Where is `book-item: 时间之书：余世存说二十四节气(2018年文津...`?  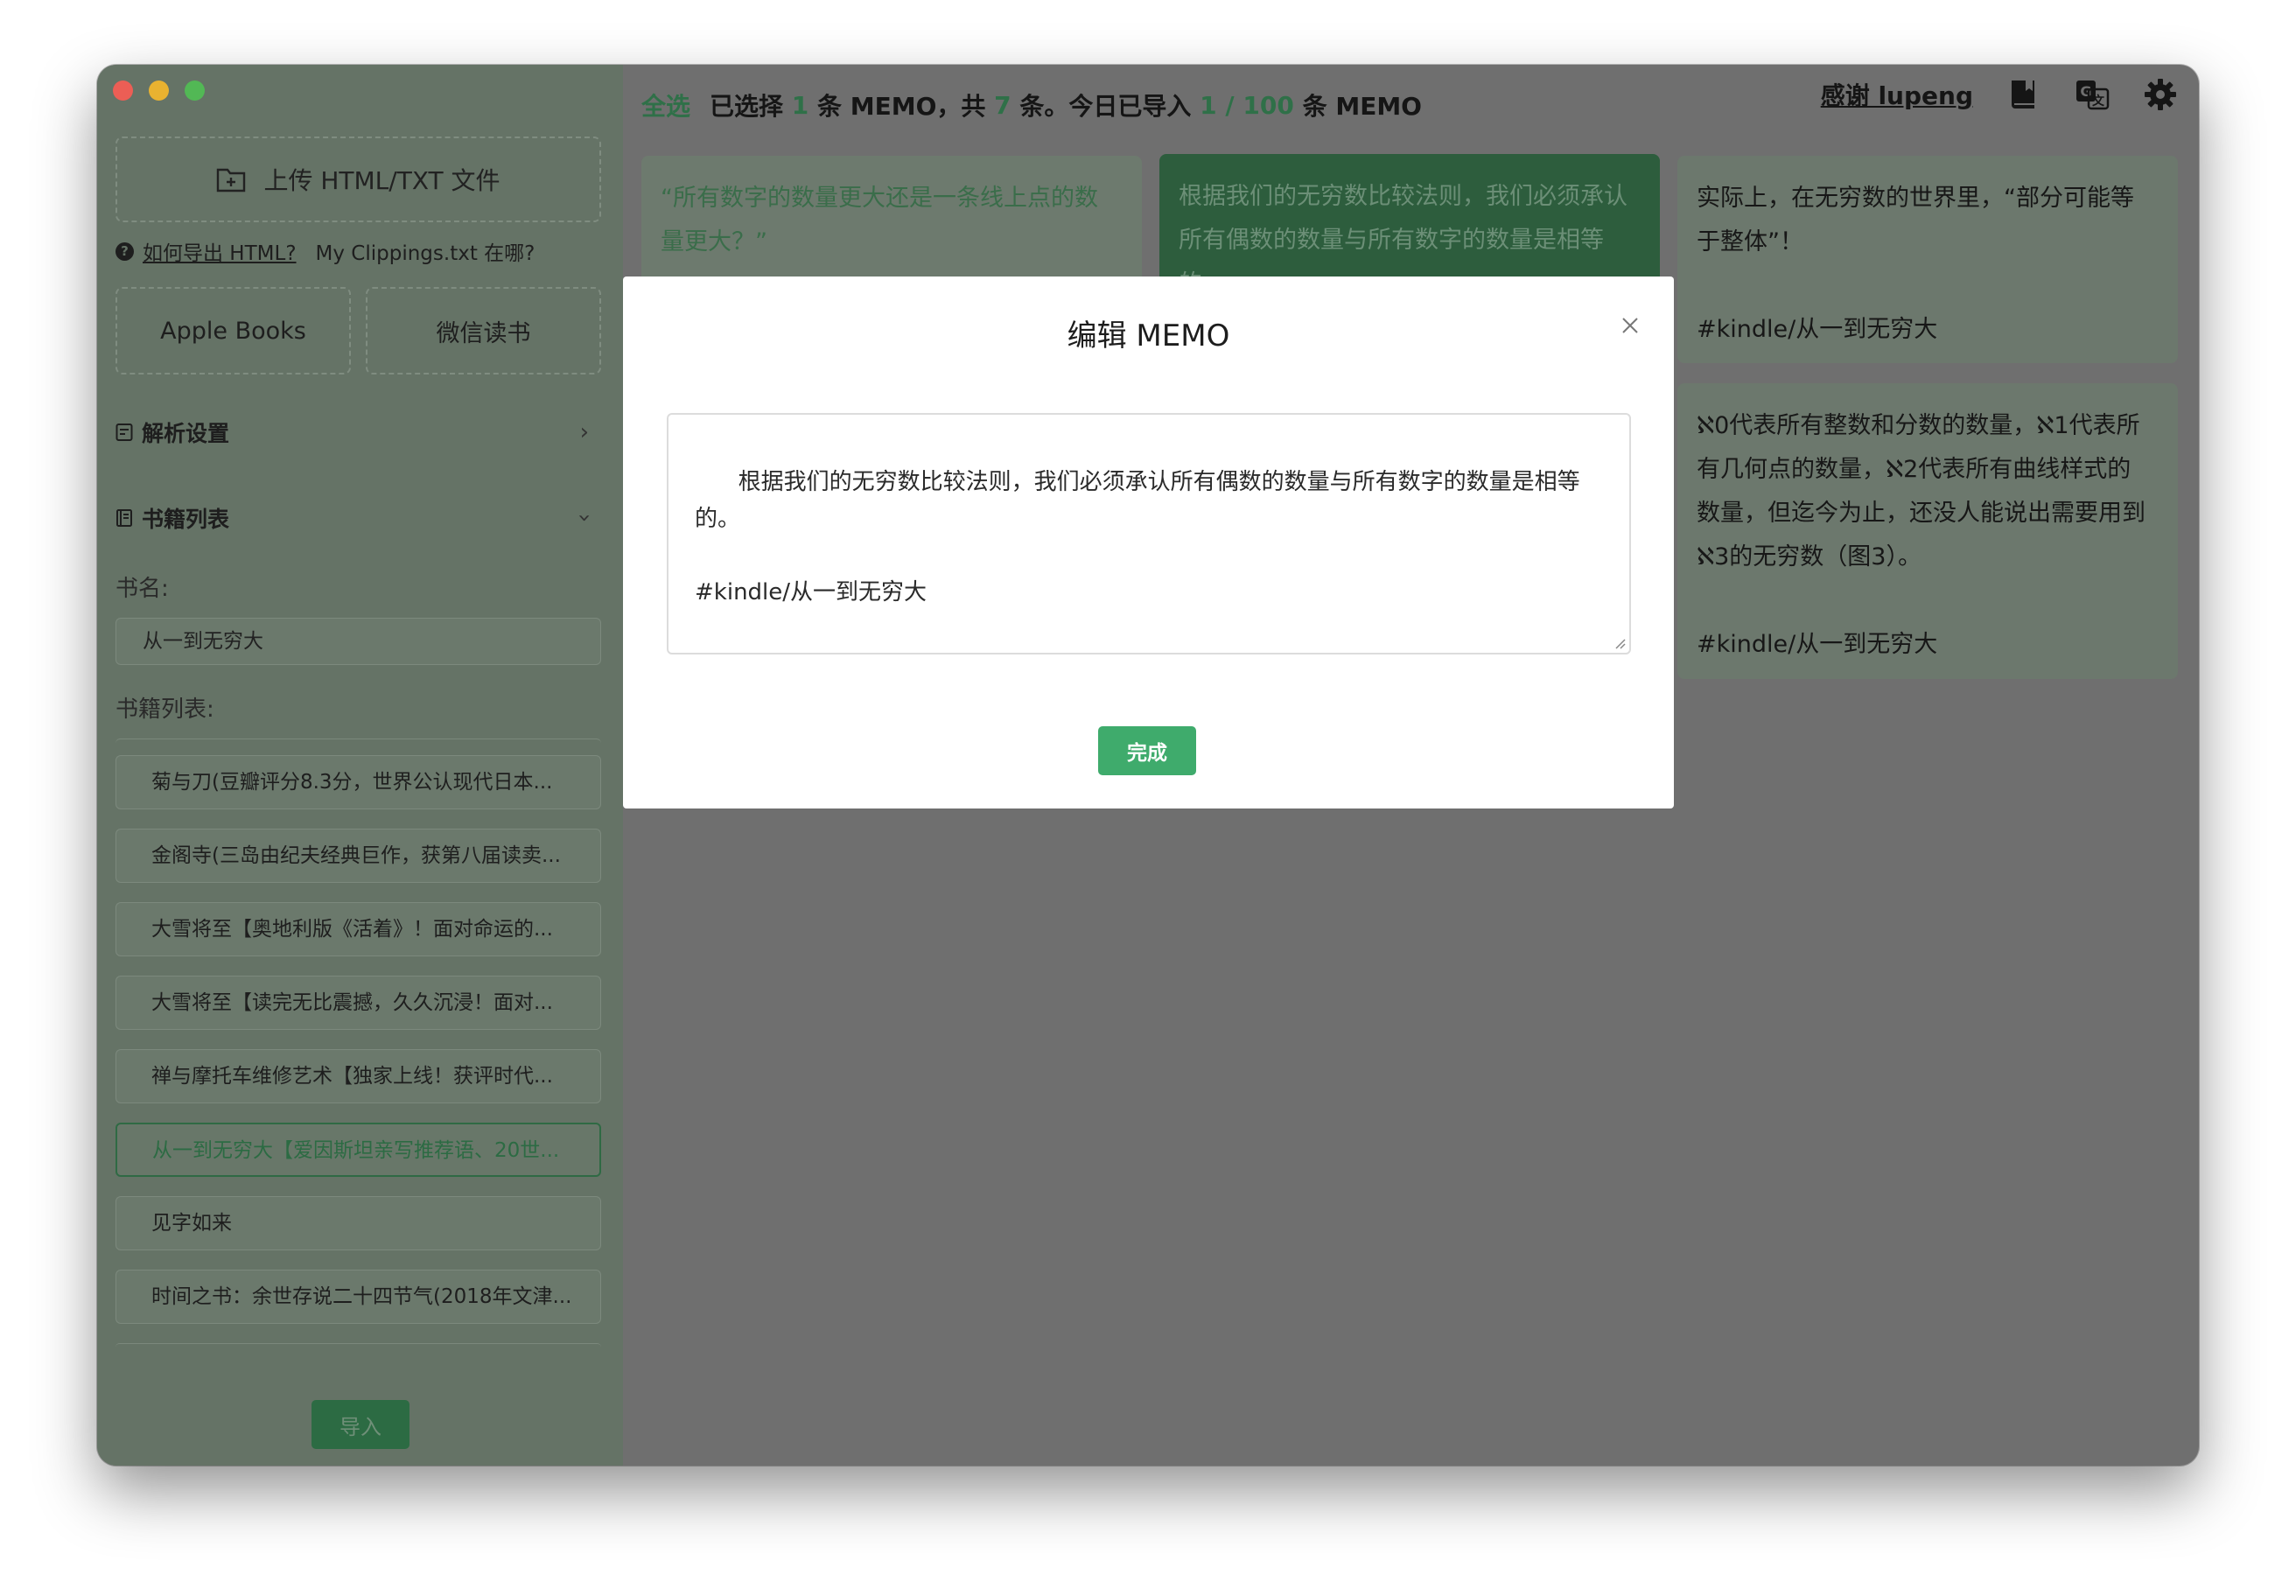 book-item: 时间之书：余世存说二十四节气(2018年文津... is located at coordinates (358, 1297).